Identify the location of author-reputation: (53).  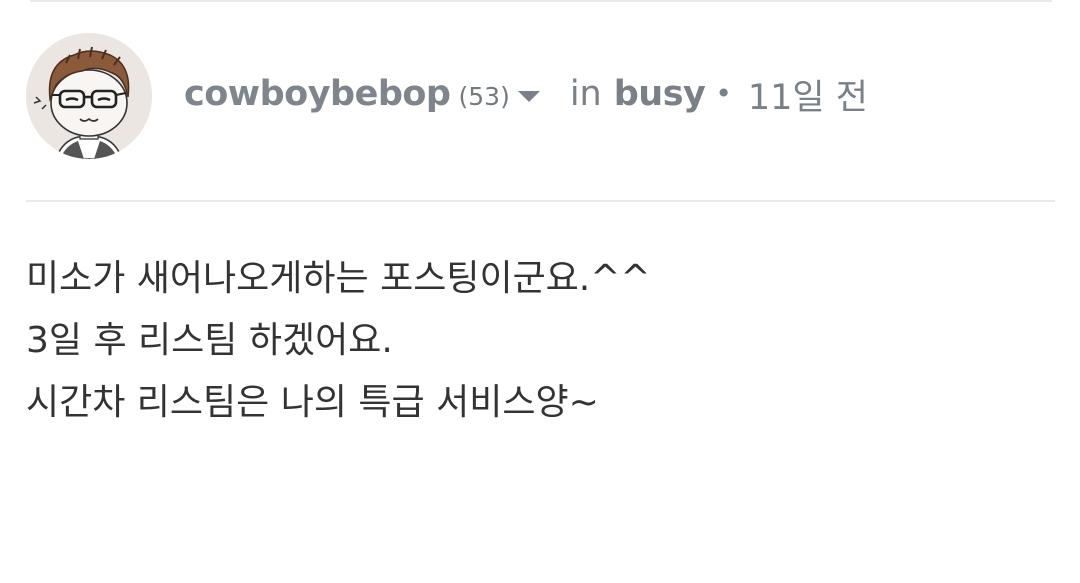
(484, 96).